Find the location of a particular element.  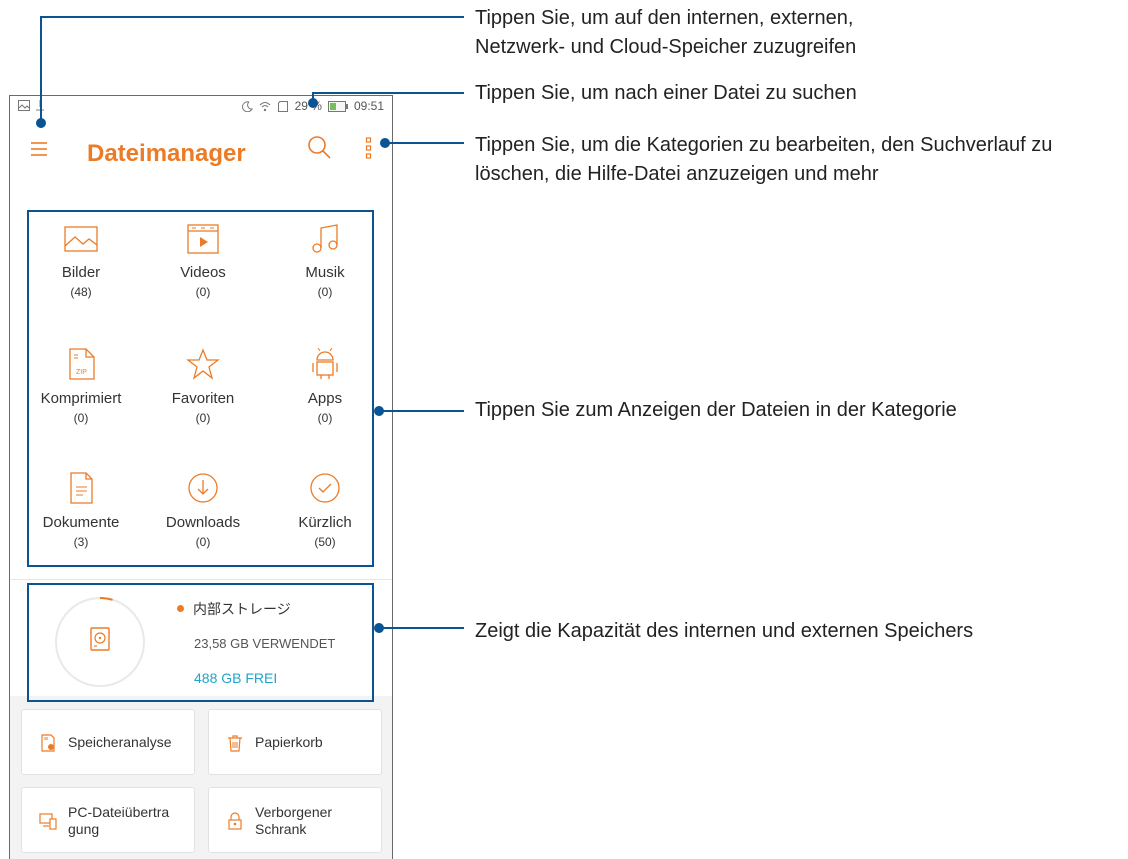

pc-transfer-button: PC-Dateiübertra gung is located at coordinates (108, 820).